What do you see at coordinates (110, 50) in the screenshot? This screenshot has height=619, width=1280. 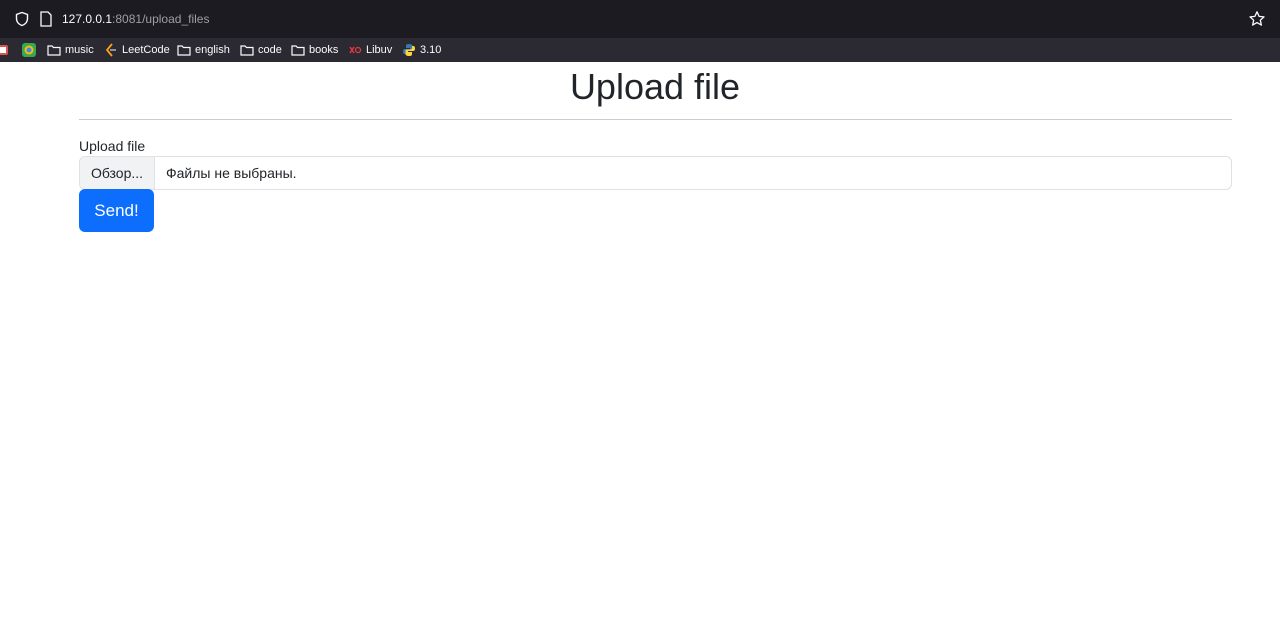 I see `leetcode-icon` at bounding box center [110, 50].